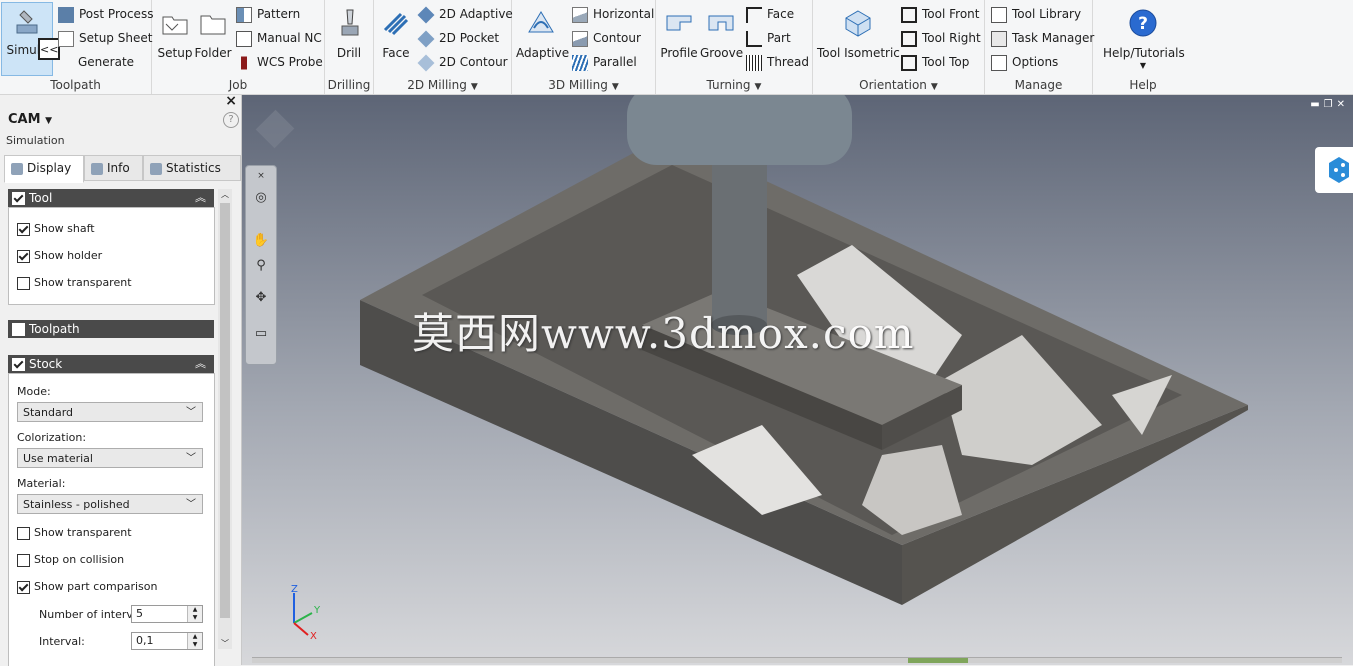  What do you see at coordinates (23, 533) in the screenshot?
I see `stock-show-transparent-checkbox` at bounding box center [23, 533].